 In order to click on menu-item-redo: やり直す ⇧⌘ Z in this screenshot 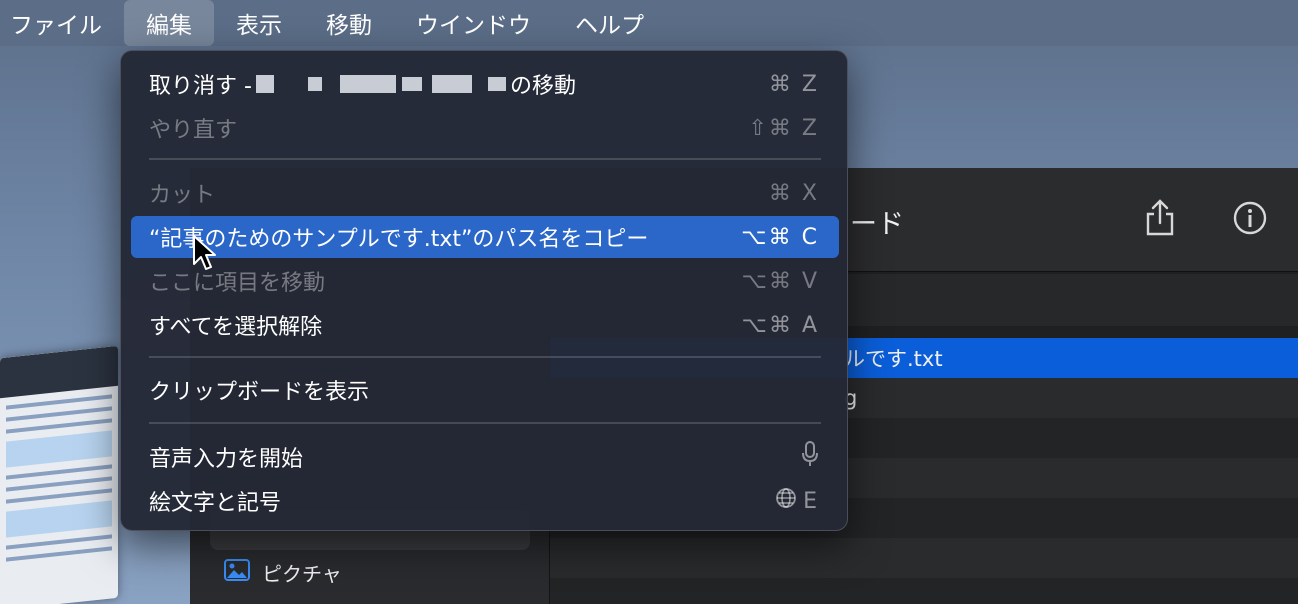, I will do `click(485, 128)`.